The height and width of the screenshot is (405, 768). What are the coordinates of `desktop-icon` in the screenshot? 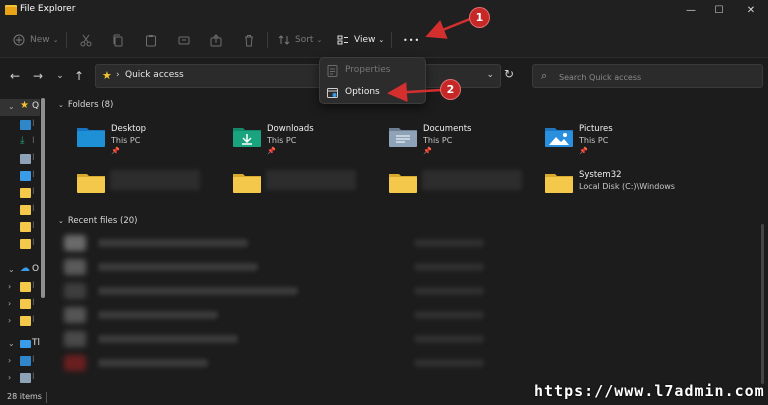 It's located at (25, 361).